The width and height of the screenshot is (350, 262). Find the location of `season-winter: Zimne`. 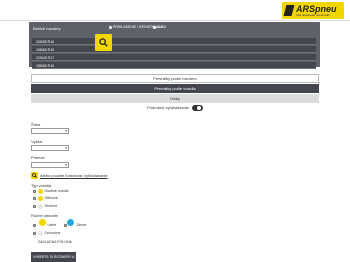

season-winter: Zimne is located at coordinates (75, 225).